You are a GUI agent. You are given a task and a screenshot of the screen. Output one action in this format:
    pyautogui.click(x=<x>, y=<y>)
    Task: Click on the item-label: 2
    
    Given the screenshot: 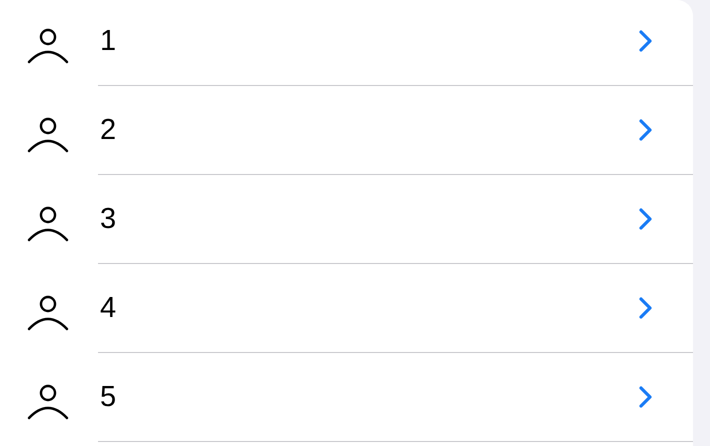 What is the action you would take?
    pyautogui.click(x=107, y=130)
    